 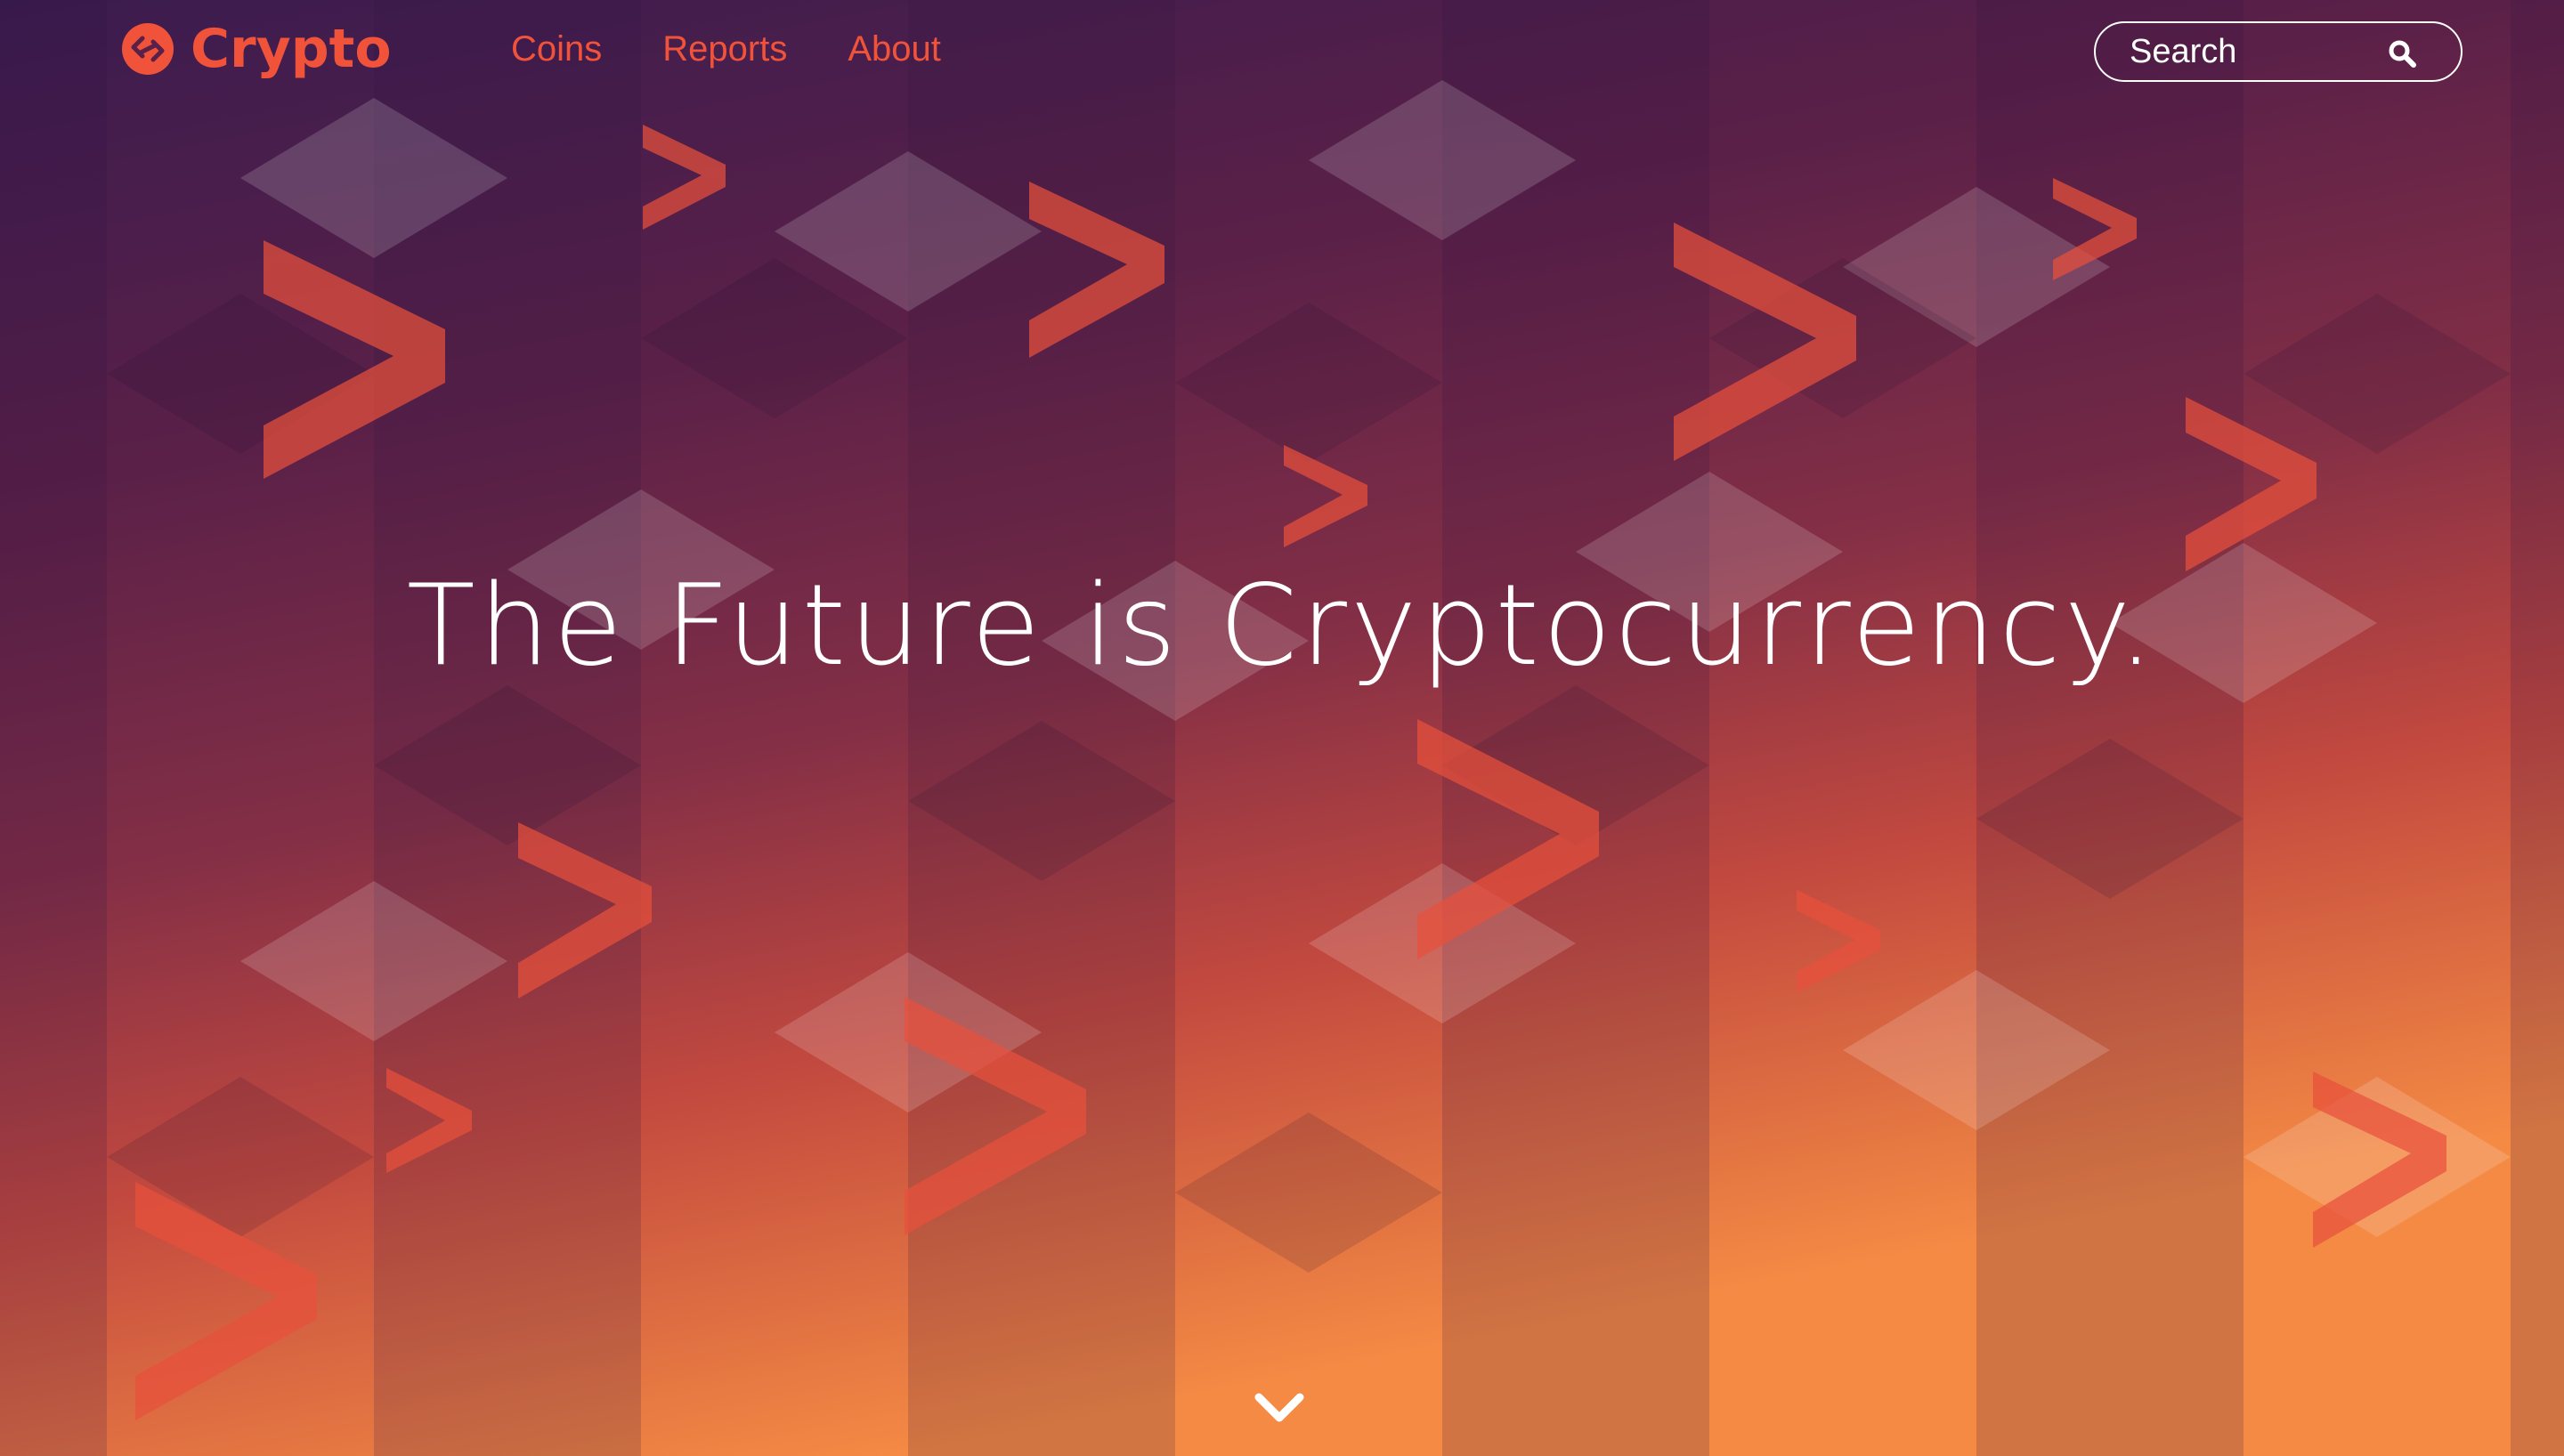 I want to click on main-nav: Coins Reports About, so click(x=726, y=49).